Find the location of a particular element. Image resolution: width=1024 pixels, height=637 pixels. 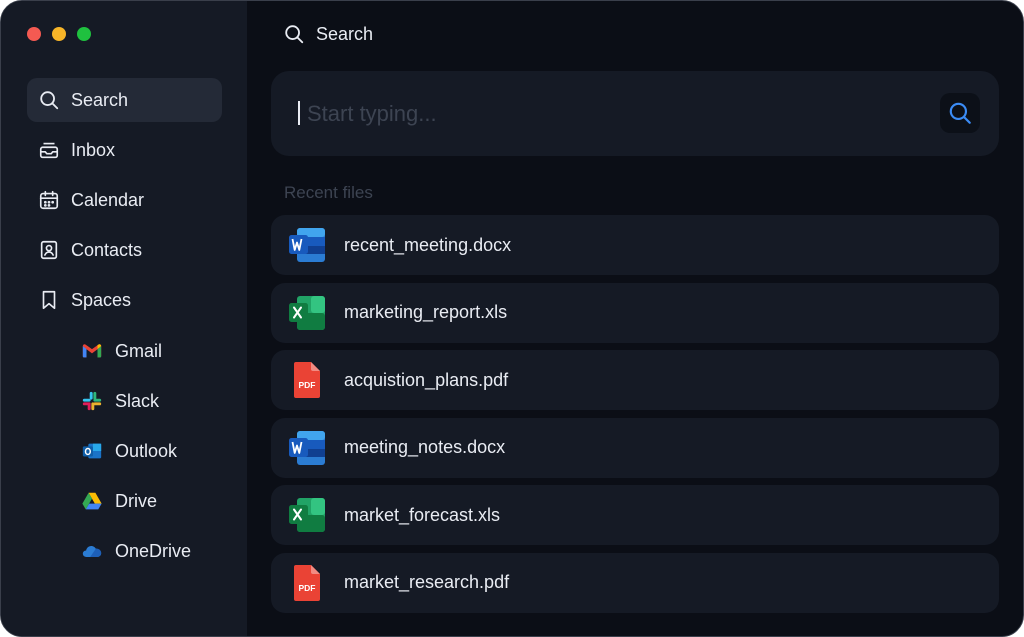

window-controls is located at coordinates (59, 34).